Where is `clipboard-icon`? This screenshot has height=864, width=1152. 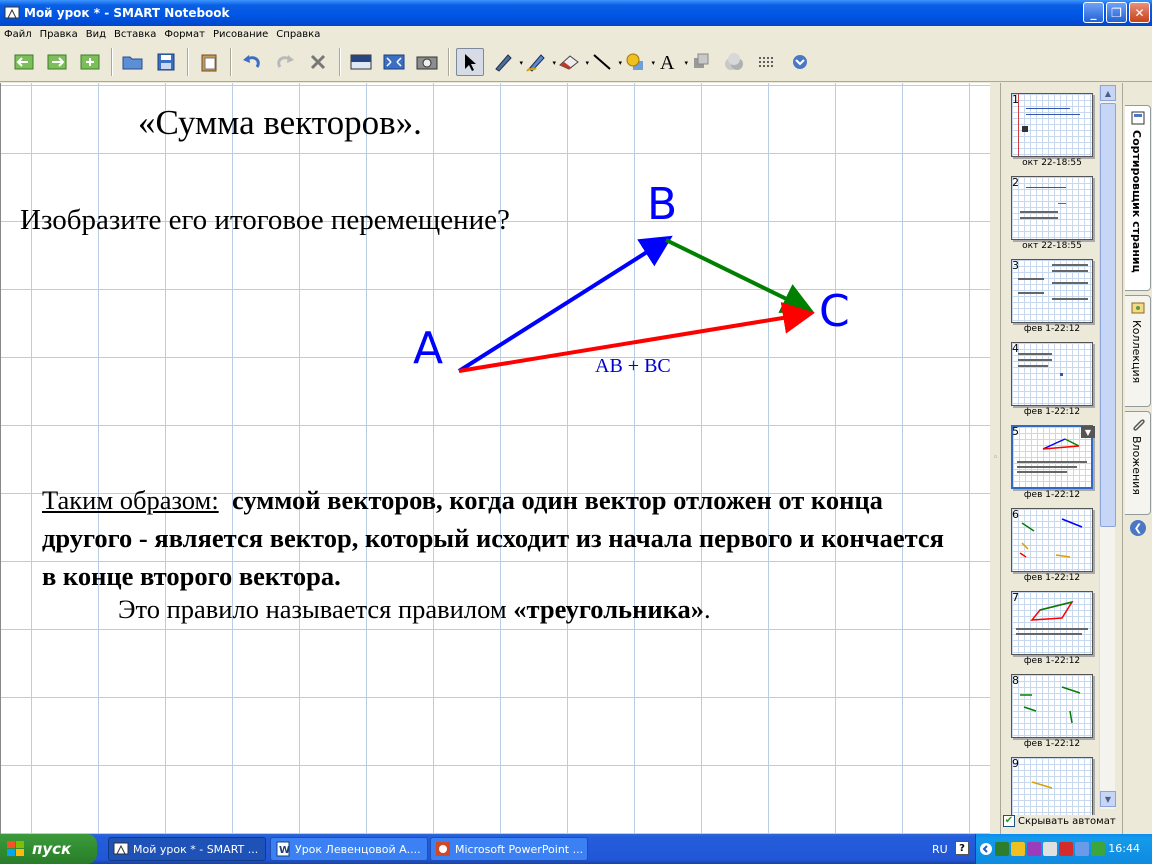 clipboard-icon is located at coordinates (209, 63).